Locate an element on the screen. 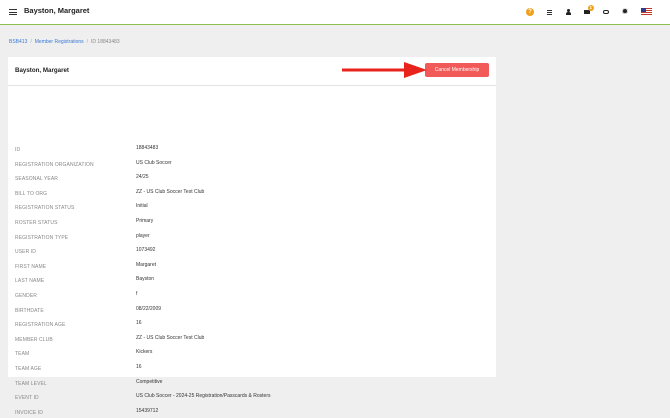 Image resolution: width=670 pixels, height=418 pixels. detail-label: Last Name is located at coordinates (30, 281).